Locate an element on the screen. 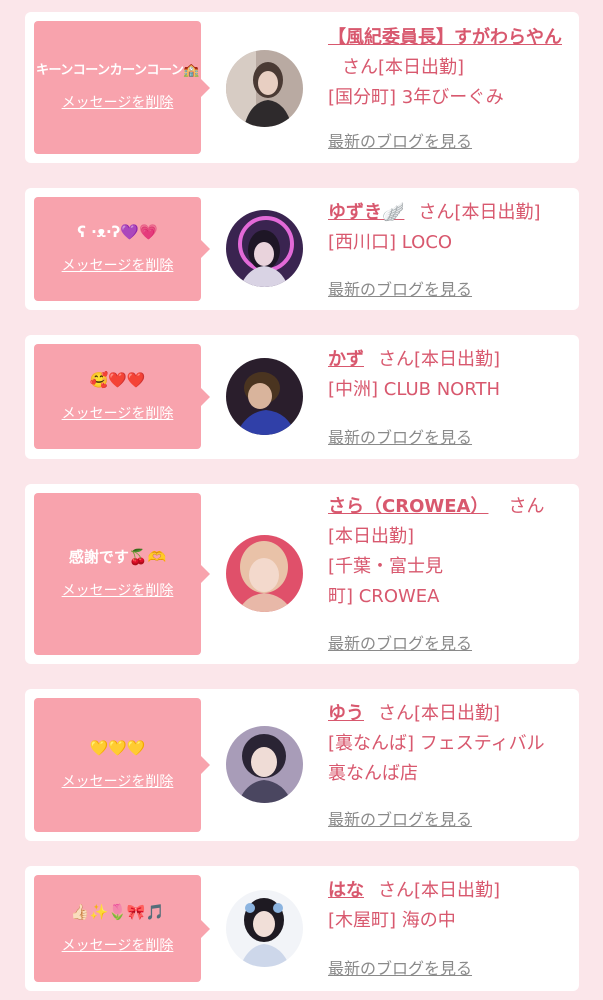 This screenshot has width=603, height=1000. shop-location-line1: [裏なんば] フェスティバル is located at coordinates (436, 743).